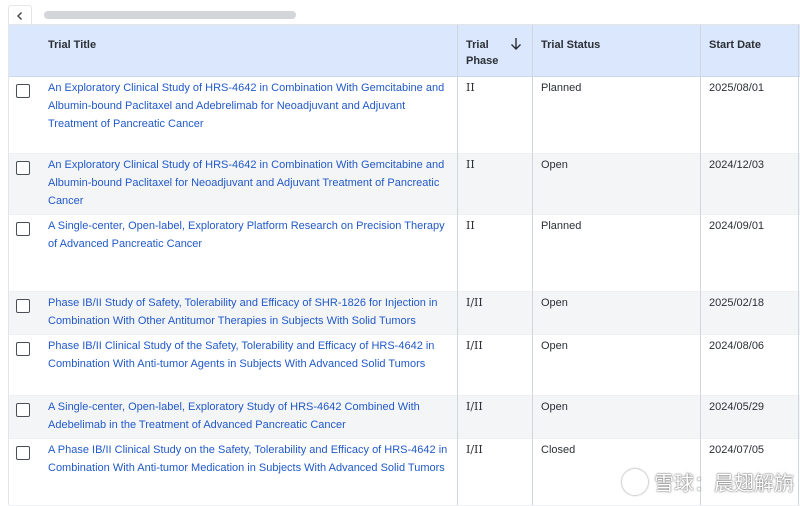 This screenshot has width=800, height=506. Describe the element at coordinates (477, 45) in the screenshot. I see `header-trial-phase-line1: Trial` at that location.